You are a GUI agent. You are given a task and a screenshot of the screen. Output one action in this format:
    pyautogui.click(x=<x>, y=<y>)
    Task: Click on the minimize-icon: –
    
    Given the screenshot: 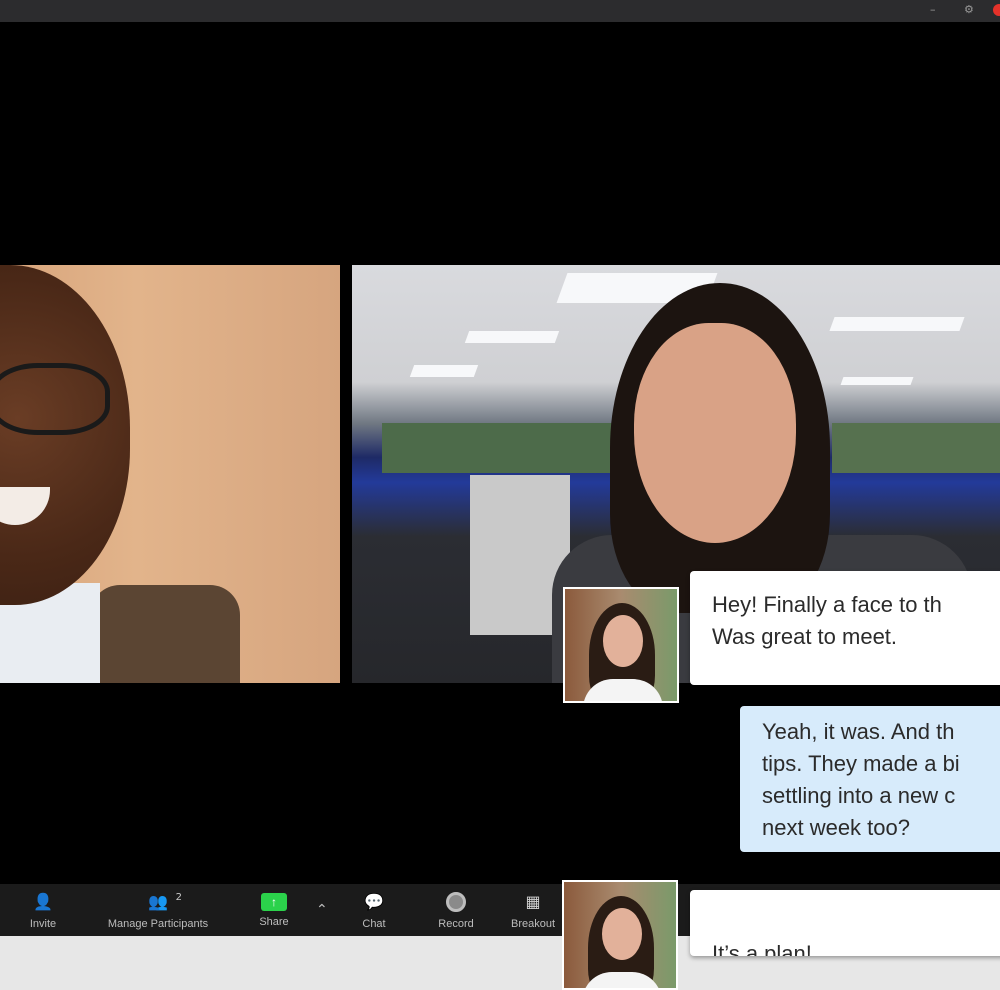 What is the action you would take?
    pyautogui.click(x=933, y=9)
    